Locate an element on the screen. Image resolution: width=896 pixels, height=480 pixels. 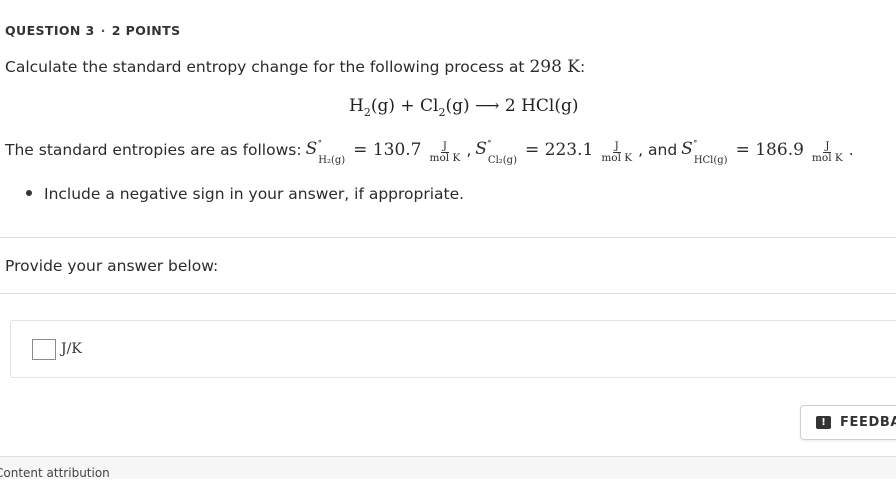
reactant-cl2-subscript: 2 is located at coordinates (442, 112).